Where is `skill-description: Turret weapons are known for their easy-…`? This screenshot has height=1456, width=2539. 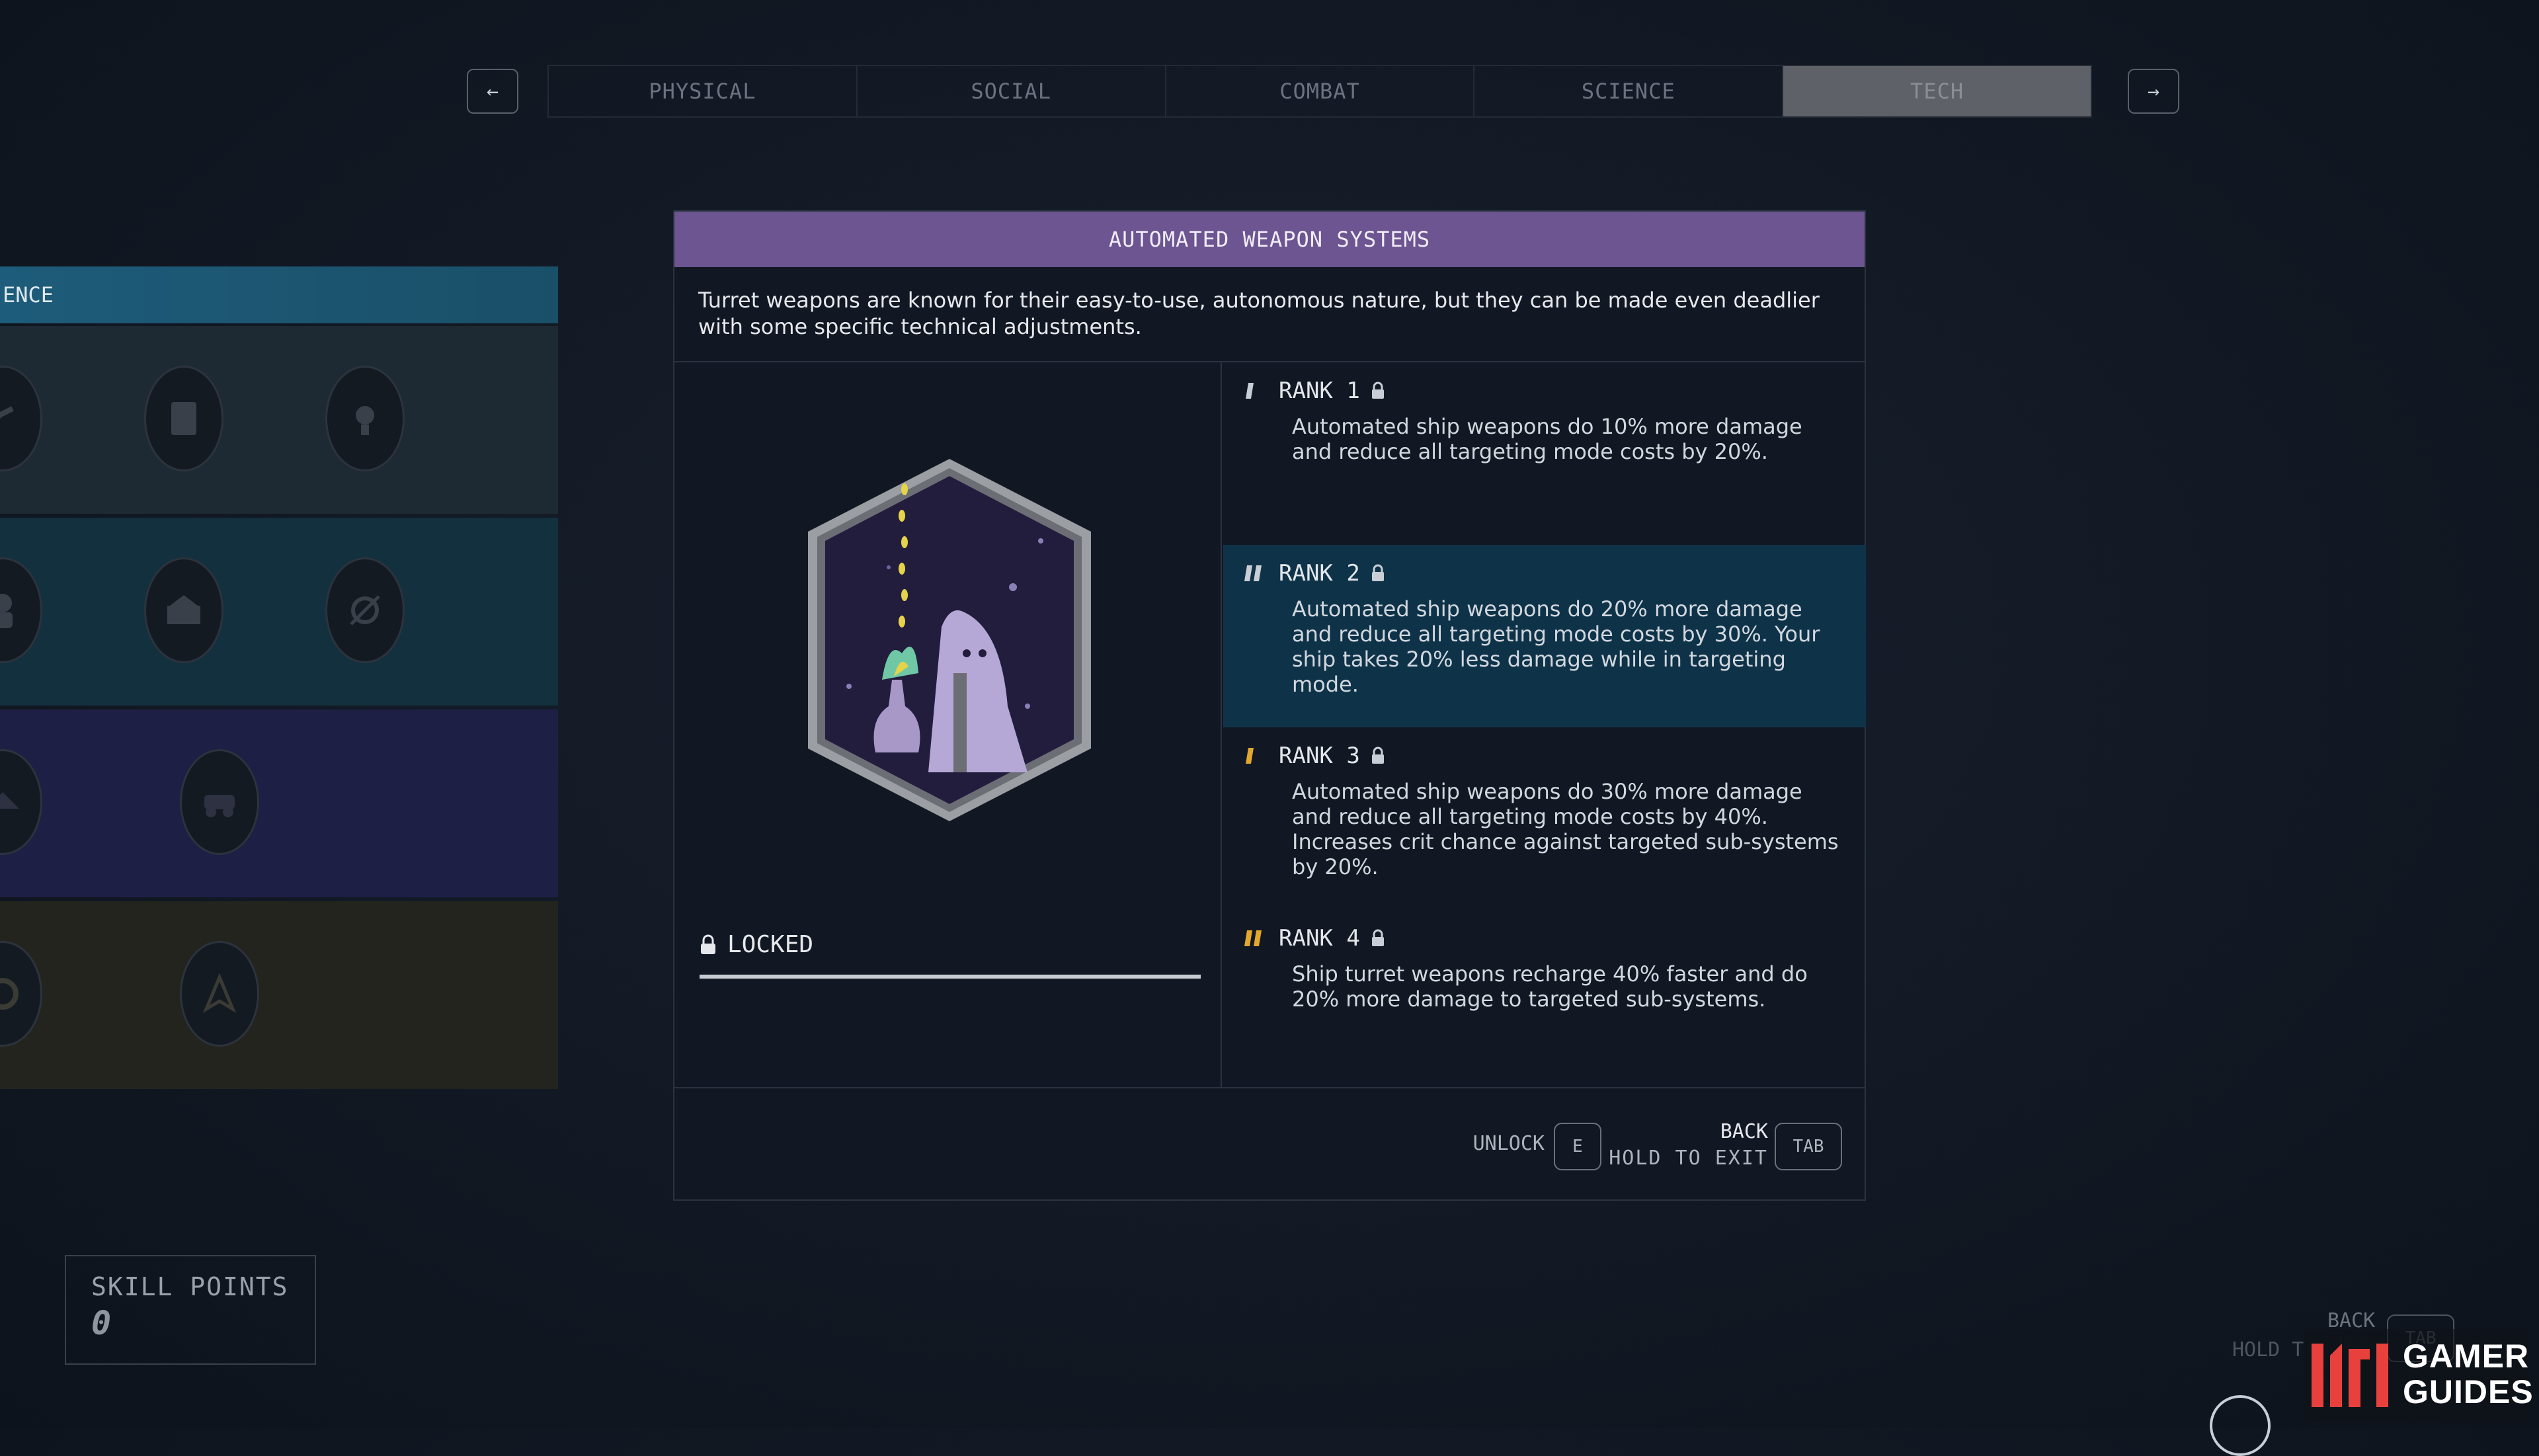
skill-description: Turret weapons are known for their easy-… is located at coordinates (1269, 314).